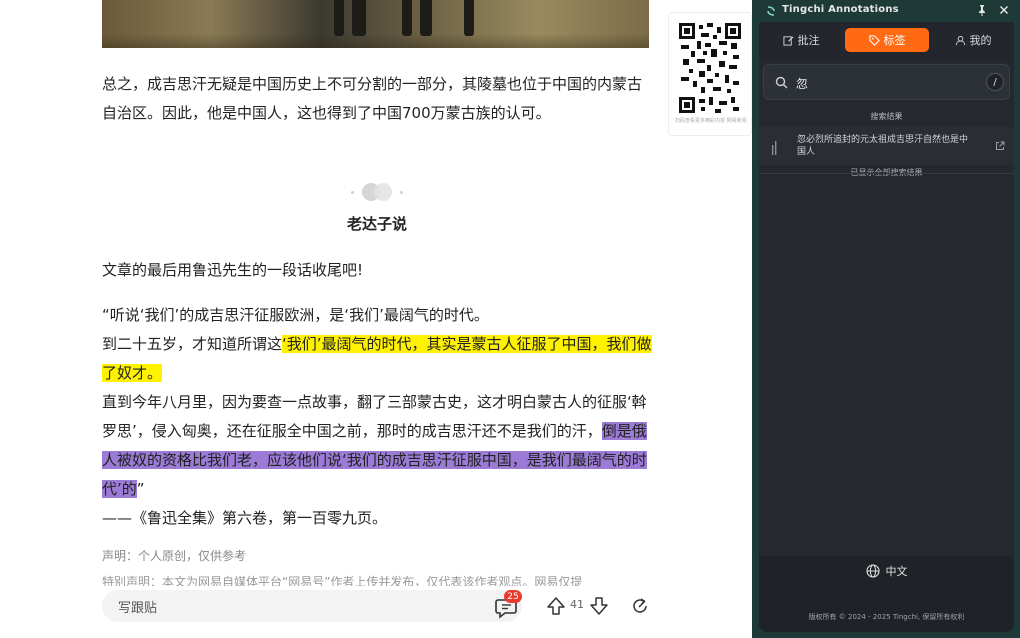 The width and height of the screenshot is (1020, 638). Describe the element at coordinates (886, 617) in the screenshot. I see `copyright: 版权所有 © 2024 - 2025 Tingchi, 保留所有权利` at that location.